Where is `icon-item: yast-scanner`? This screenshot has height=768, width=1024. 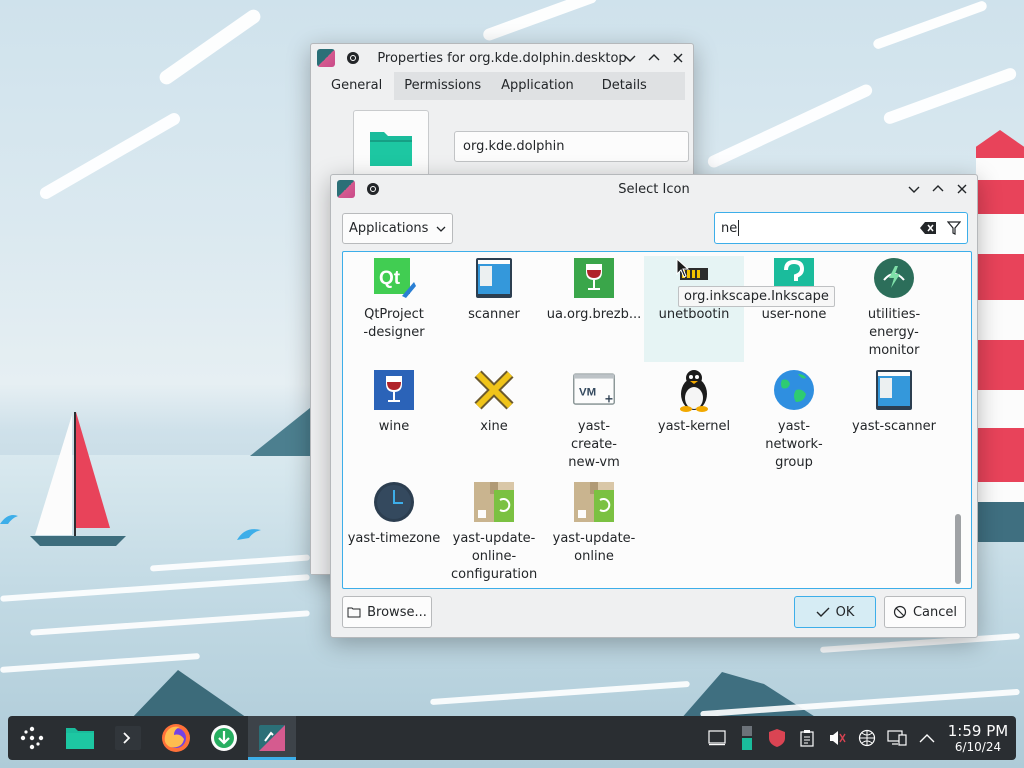
icon-item: yast-scanner is located at coordinates (894, 402).